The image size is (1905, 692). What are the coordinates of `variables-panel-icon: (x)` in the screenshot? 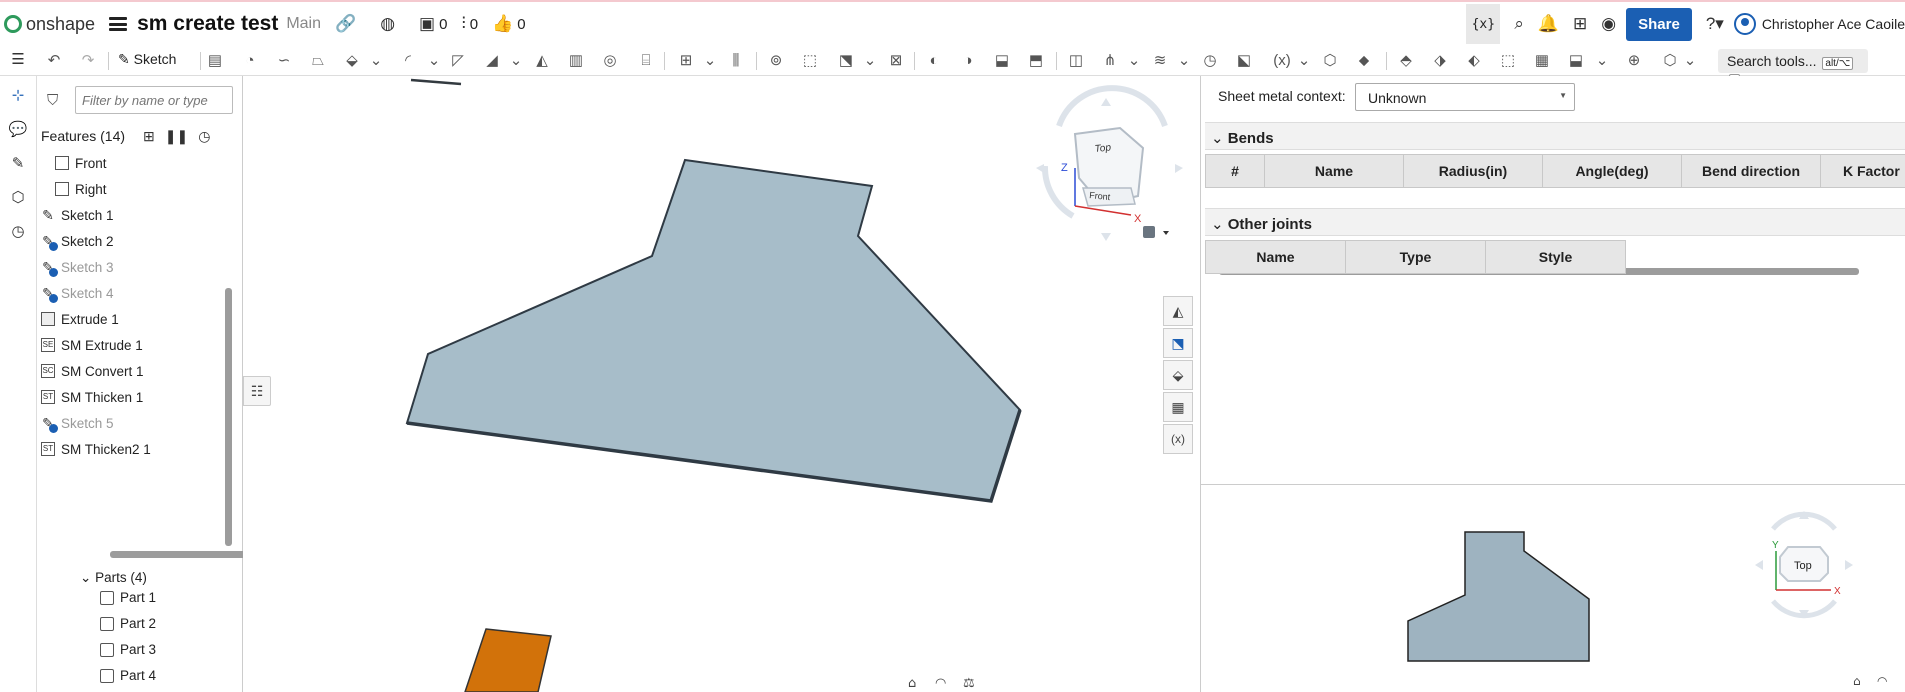 It's located at (1178, 439).